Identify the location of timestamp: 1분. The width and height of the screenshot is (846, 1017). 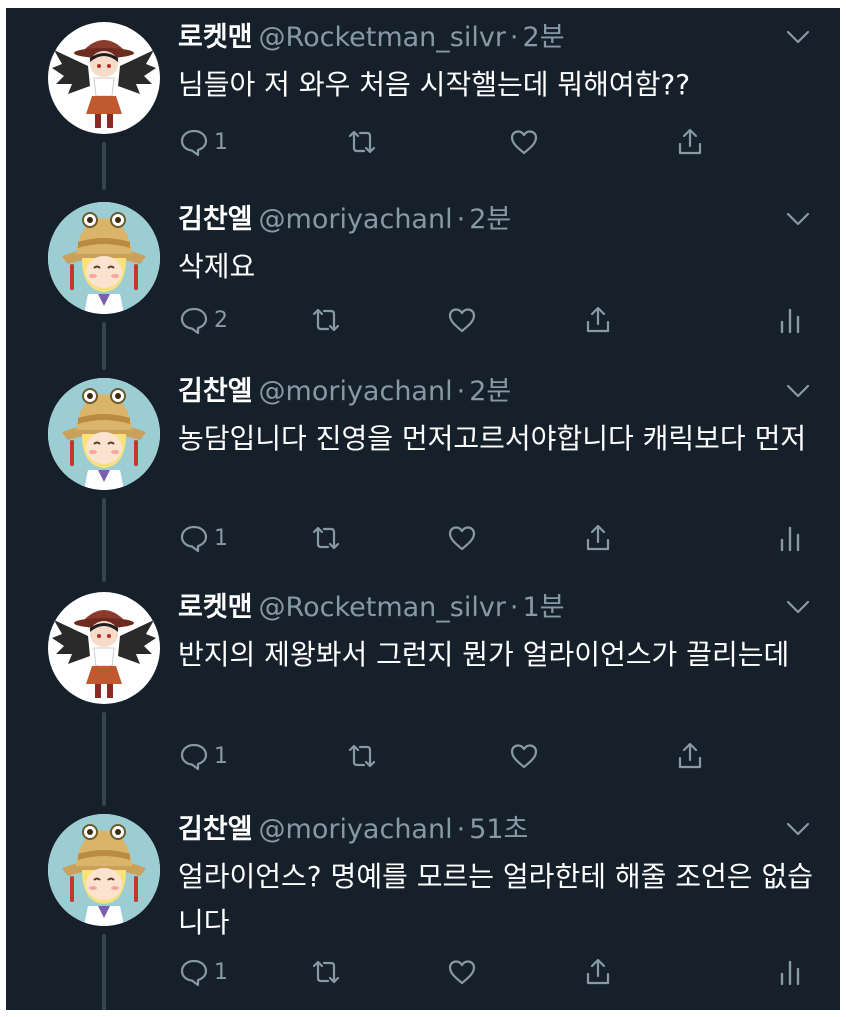
(544, 607).